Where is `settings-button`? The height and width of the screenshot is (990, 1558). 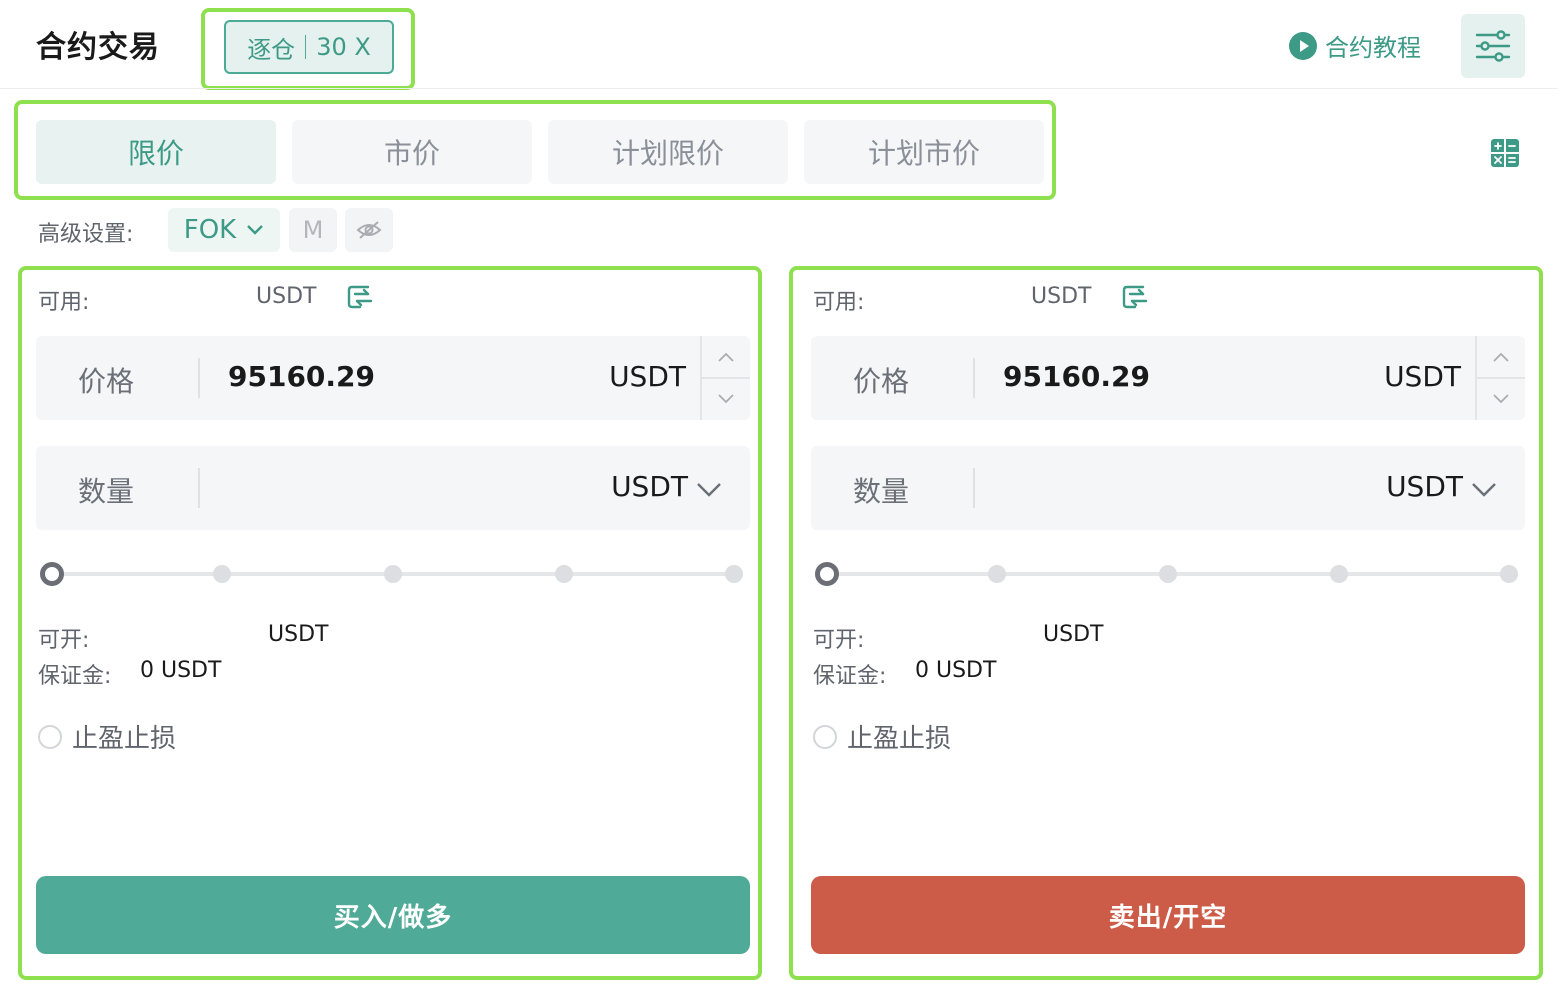
settings-button is located at coordinates (1493, 46).